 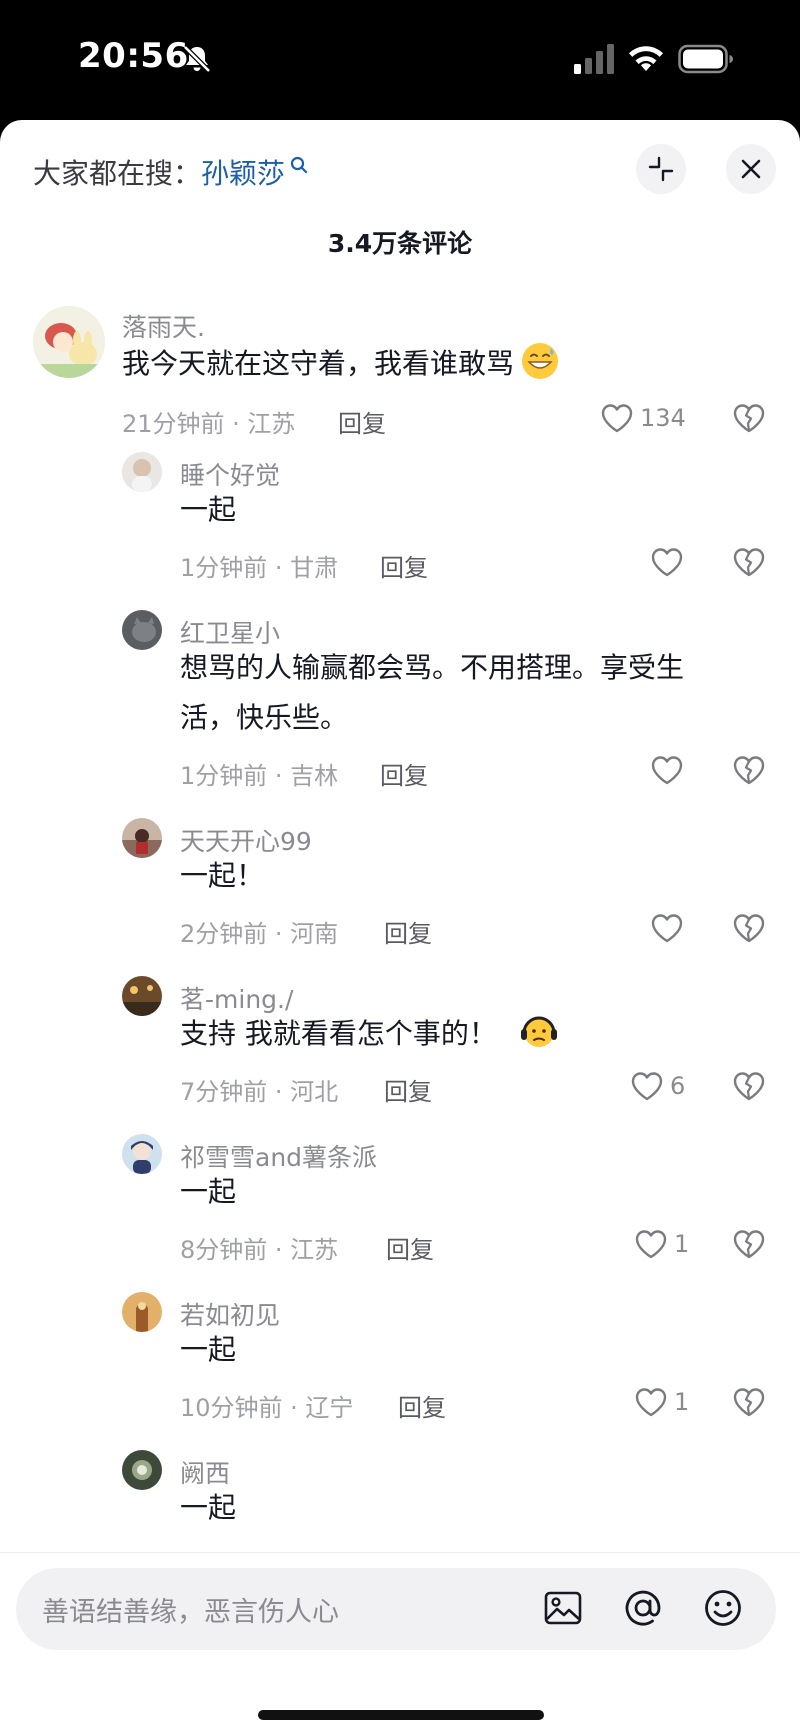 I want to click on comment-meta: 21分钟前 · 江苏, so click(x=209, y=424).